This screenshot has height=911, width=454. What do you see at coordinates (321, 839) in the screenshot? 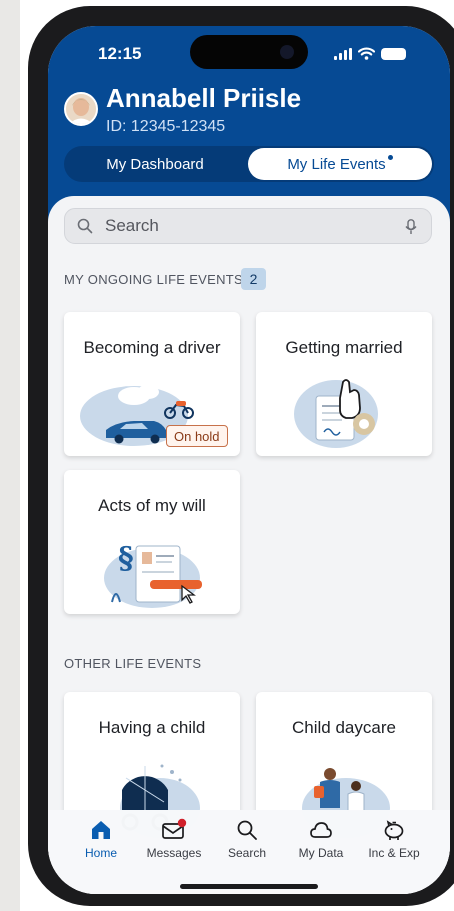
I see `tab-my-data: My Data` at bounding box center [321, 839].